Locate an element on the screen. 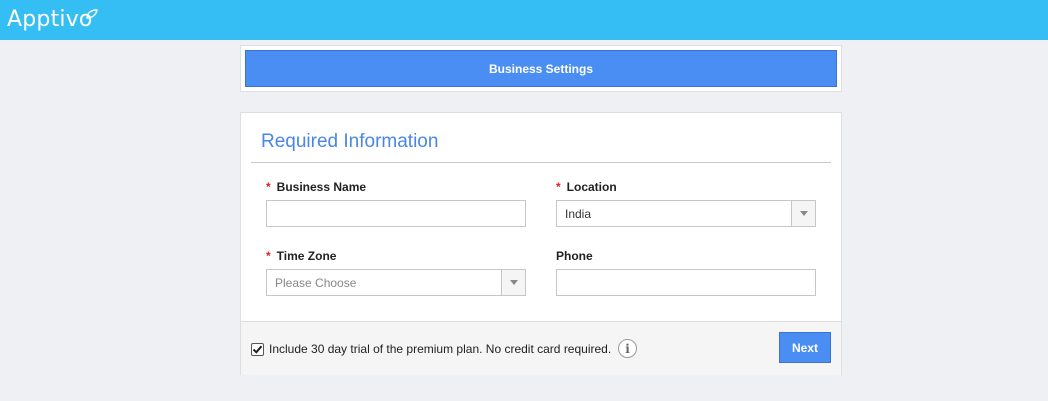 This screenshot has height=401, width=1048. section-divider is located at coordinates (541, 162).